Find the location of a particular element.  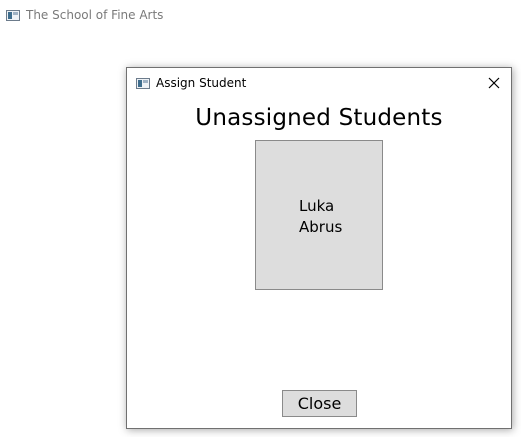

student-card: Luka Abrus is located at coordinates (319, 215).